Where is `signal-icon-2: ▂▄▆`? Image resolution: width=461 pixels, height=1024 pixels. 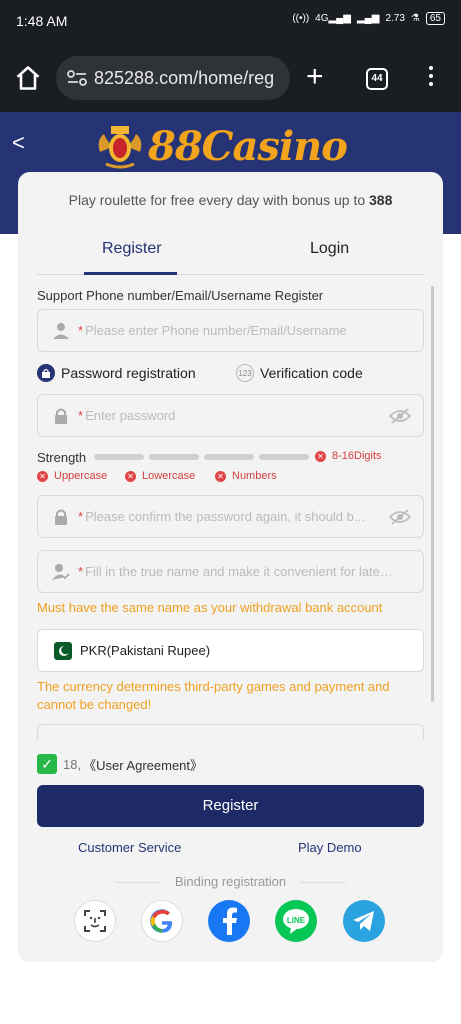 signal-icon-2: ▂▄▆ is located at coordinates (368, 18).